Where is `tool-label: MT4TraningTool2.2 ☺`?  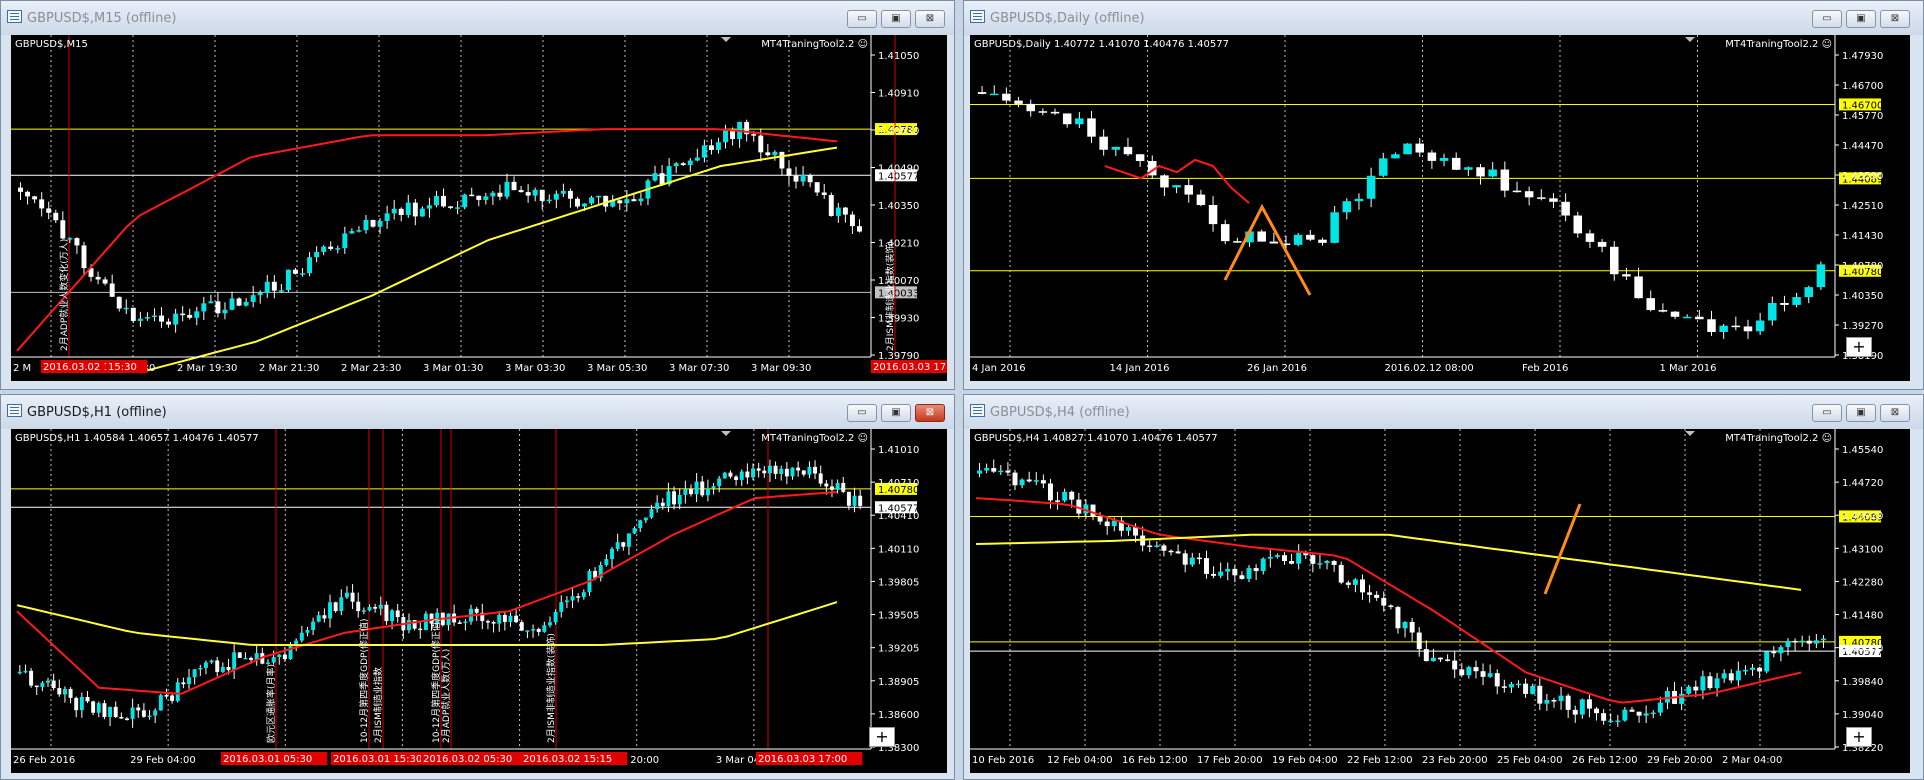 tool-label: MT4TraningTool2.2 ☺ is located at coordinates (1778, 438).